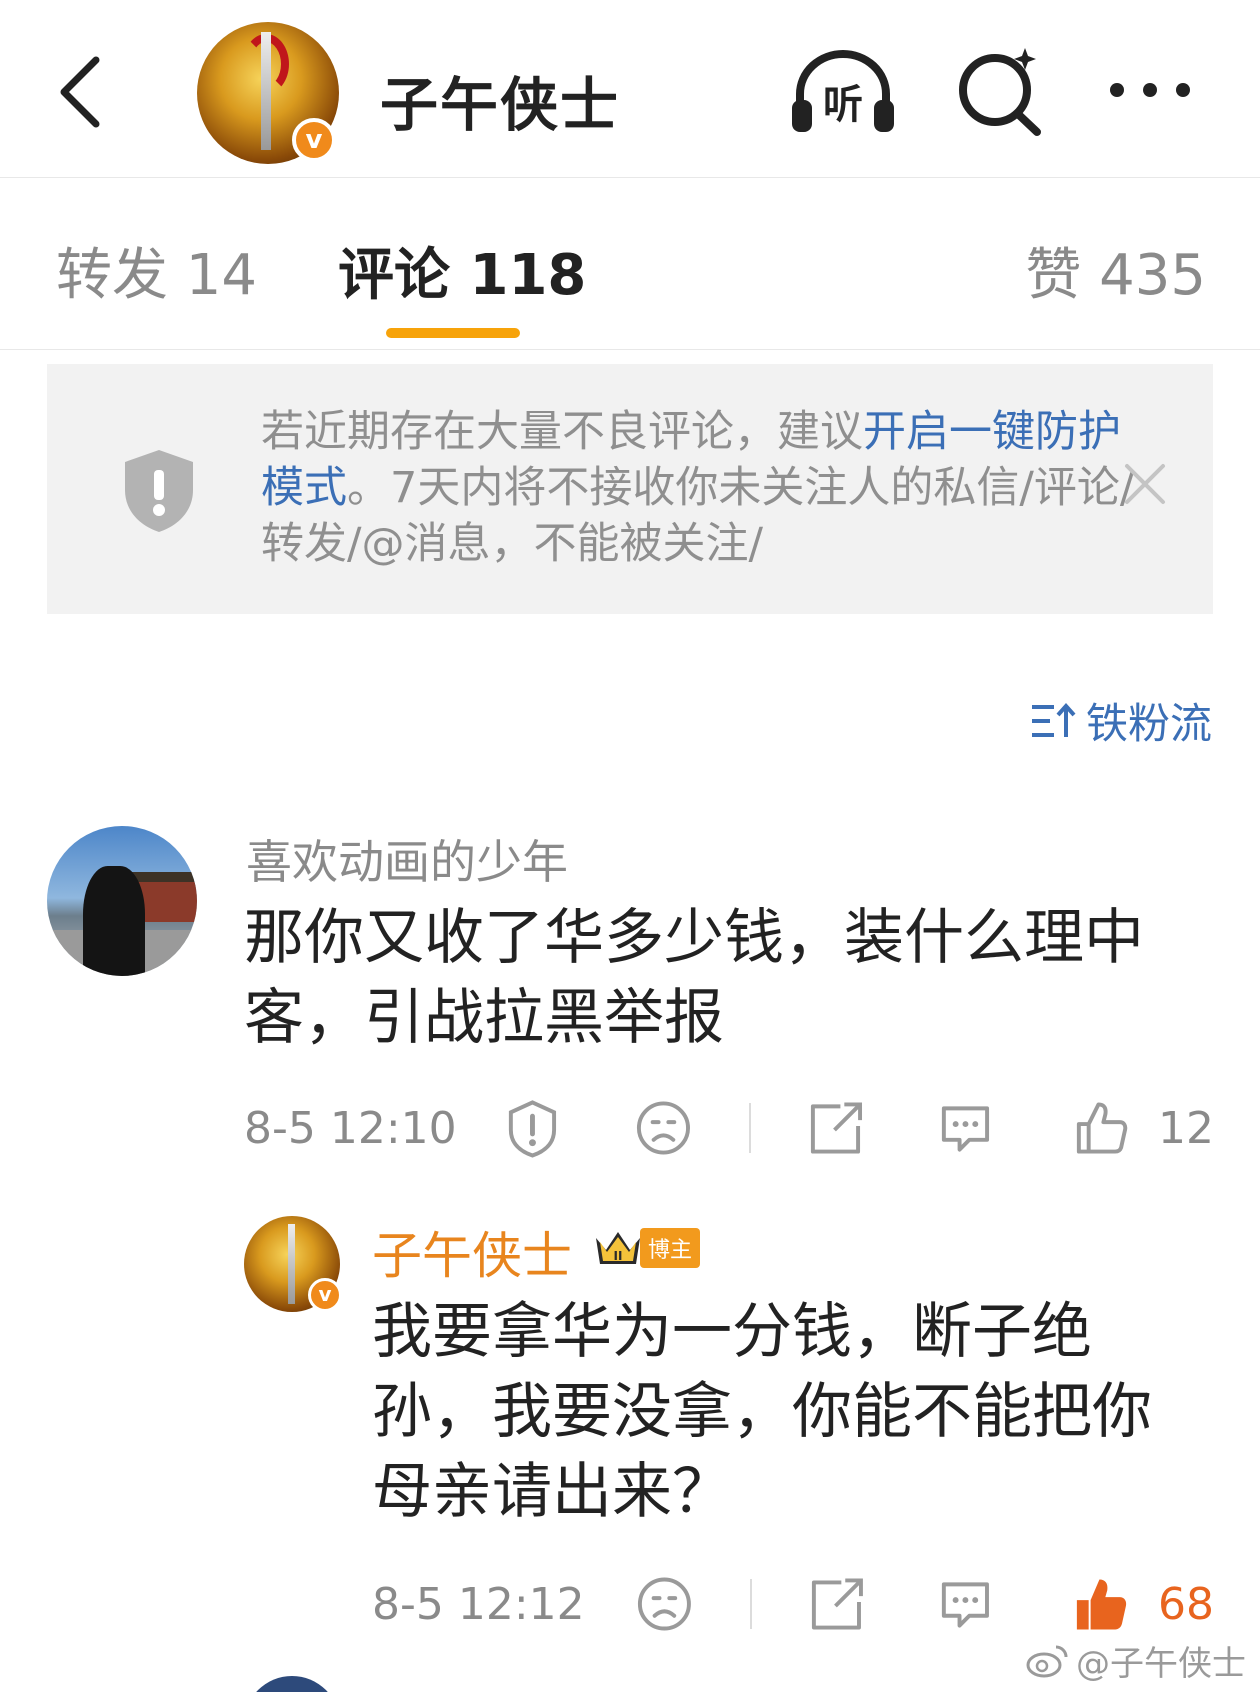 Image resolution: width=1260 pixels, height=1692 pixels. I want to click on more-icon, so click(1150, 90).